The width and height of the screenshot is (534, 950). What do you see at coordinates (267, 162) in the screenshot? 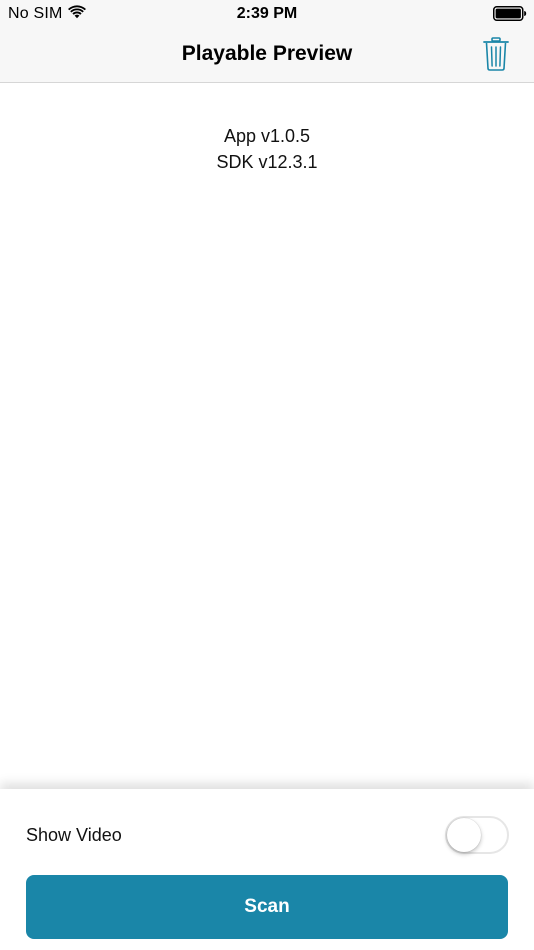
I see `sdk-version-label: SDK v12.3.1` at bounding box center [267, 162].